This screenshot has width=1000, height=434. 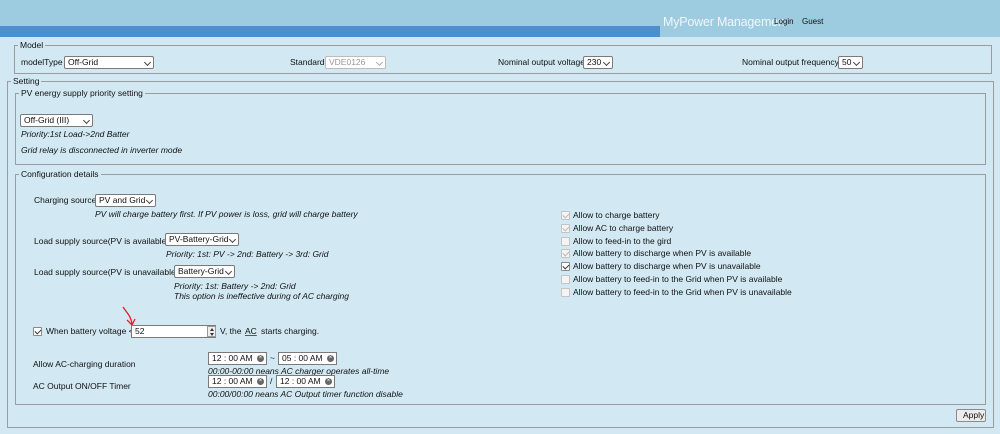 I want to click on option-label: Allow to charge battery, so click(x=616, y=215).